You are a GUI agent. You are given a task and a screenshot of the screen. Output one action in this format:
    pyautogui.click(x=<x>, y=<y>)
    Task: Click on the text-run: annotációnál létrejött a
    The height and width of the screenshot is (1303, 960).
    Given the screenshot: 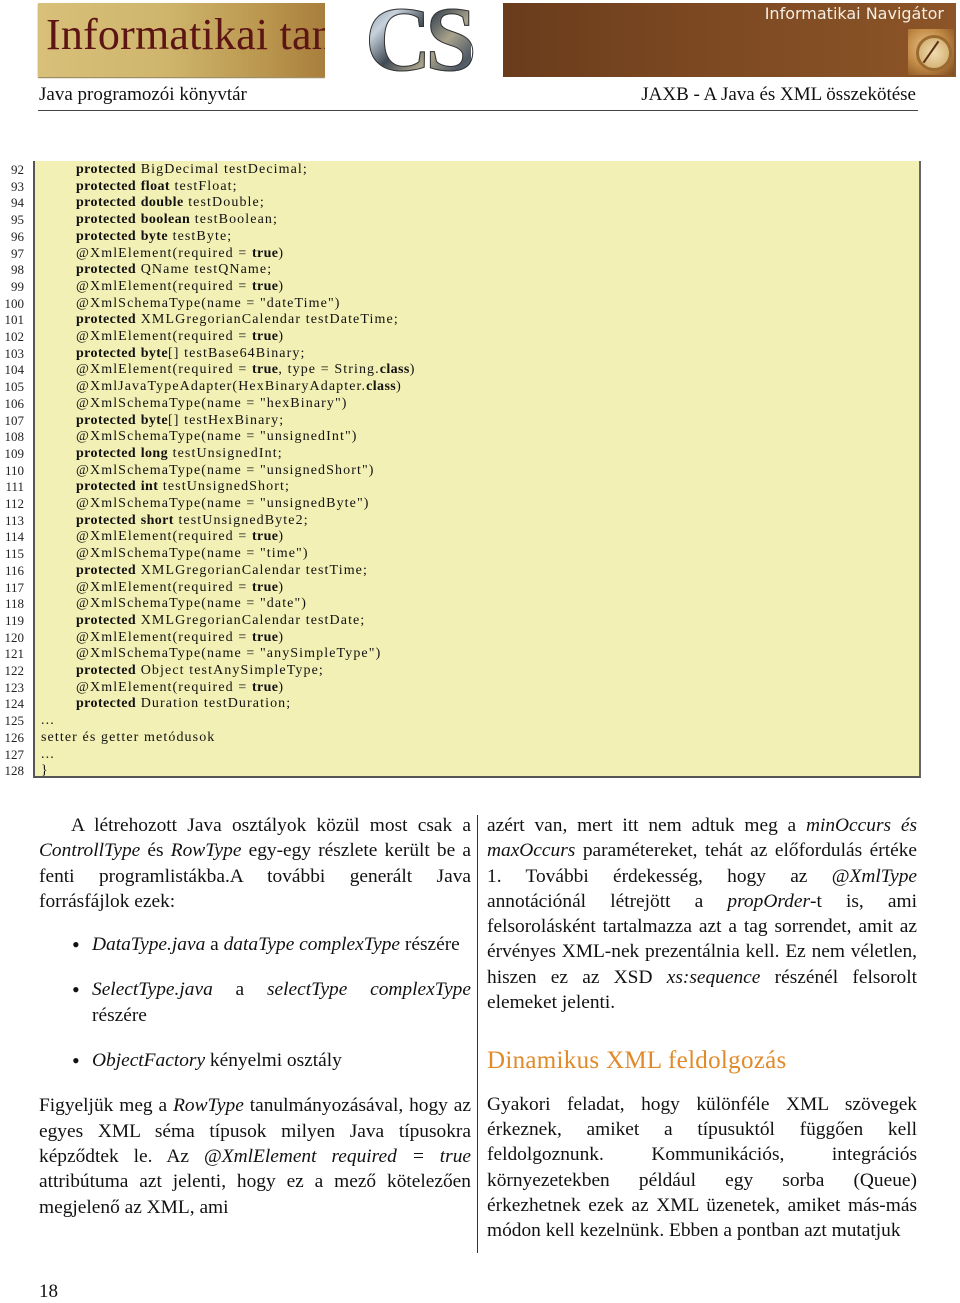 What is the action you would take?
    pyautogui.click(x=607, y=901)
    